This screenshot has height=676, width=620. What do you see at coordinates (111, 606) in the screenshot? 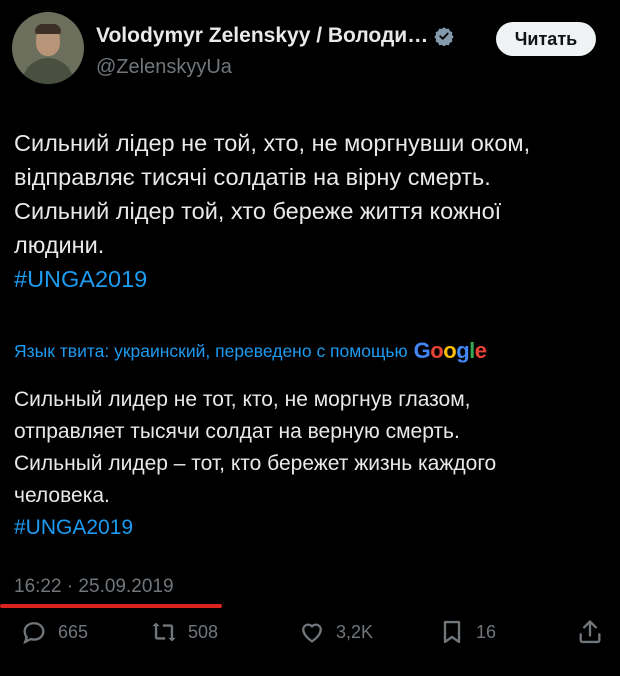
I see `highlight-underline` at bounding box center [111, 606].